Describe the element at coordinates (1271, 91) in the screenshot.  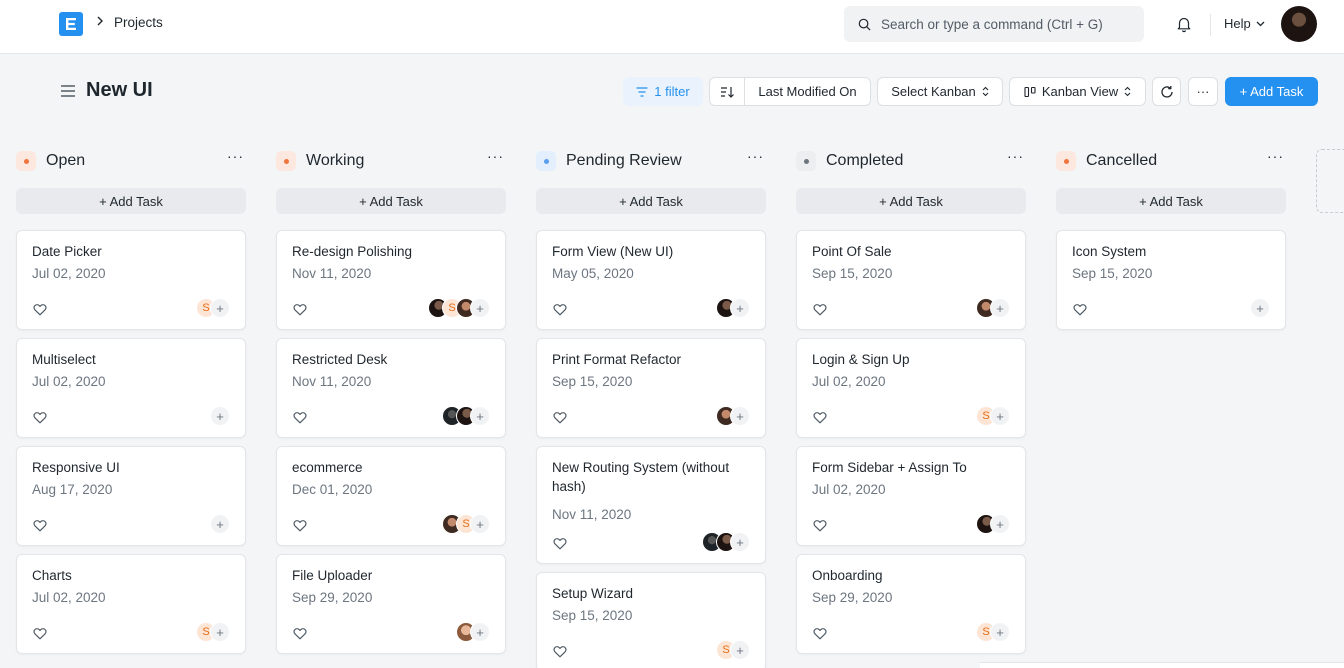
I see `add-task-button: + Add Task` at that location.